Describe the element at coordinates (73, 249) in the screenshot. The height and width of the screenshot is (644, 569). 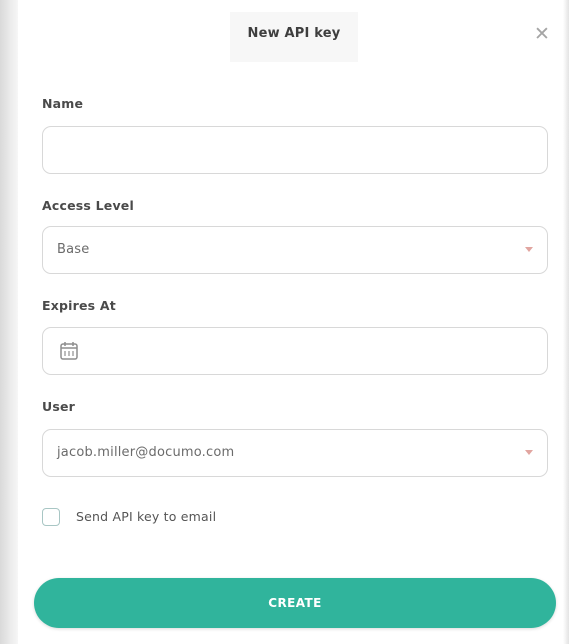
I see `access-level-value: Base` at that location.